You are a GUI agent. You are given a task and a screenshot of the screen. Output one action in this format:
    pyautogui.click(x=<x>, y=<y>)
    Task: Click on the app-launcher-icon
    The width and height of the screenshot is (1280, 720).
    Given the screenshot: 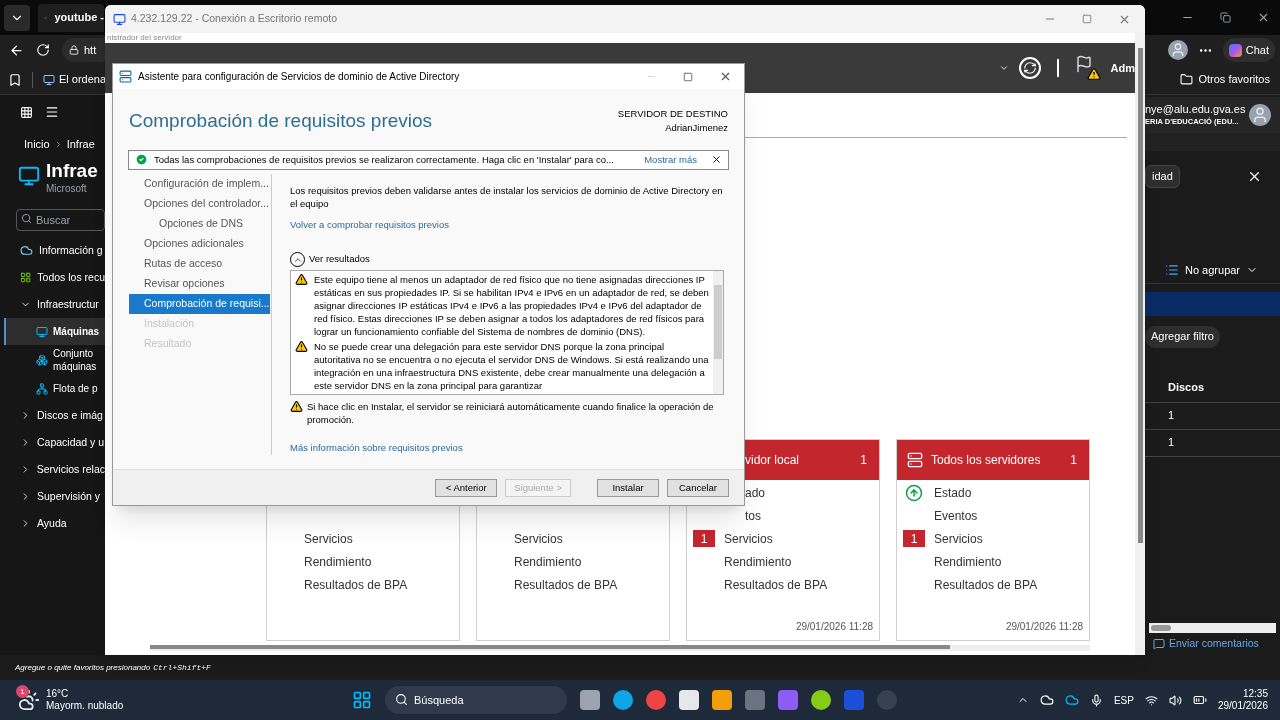 What is the action you would take?
    pyautogui.click(x=26, y=112)
    